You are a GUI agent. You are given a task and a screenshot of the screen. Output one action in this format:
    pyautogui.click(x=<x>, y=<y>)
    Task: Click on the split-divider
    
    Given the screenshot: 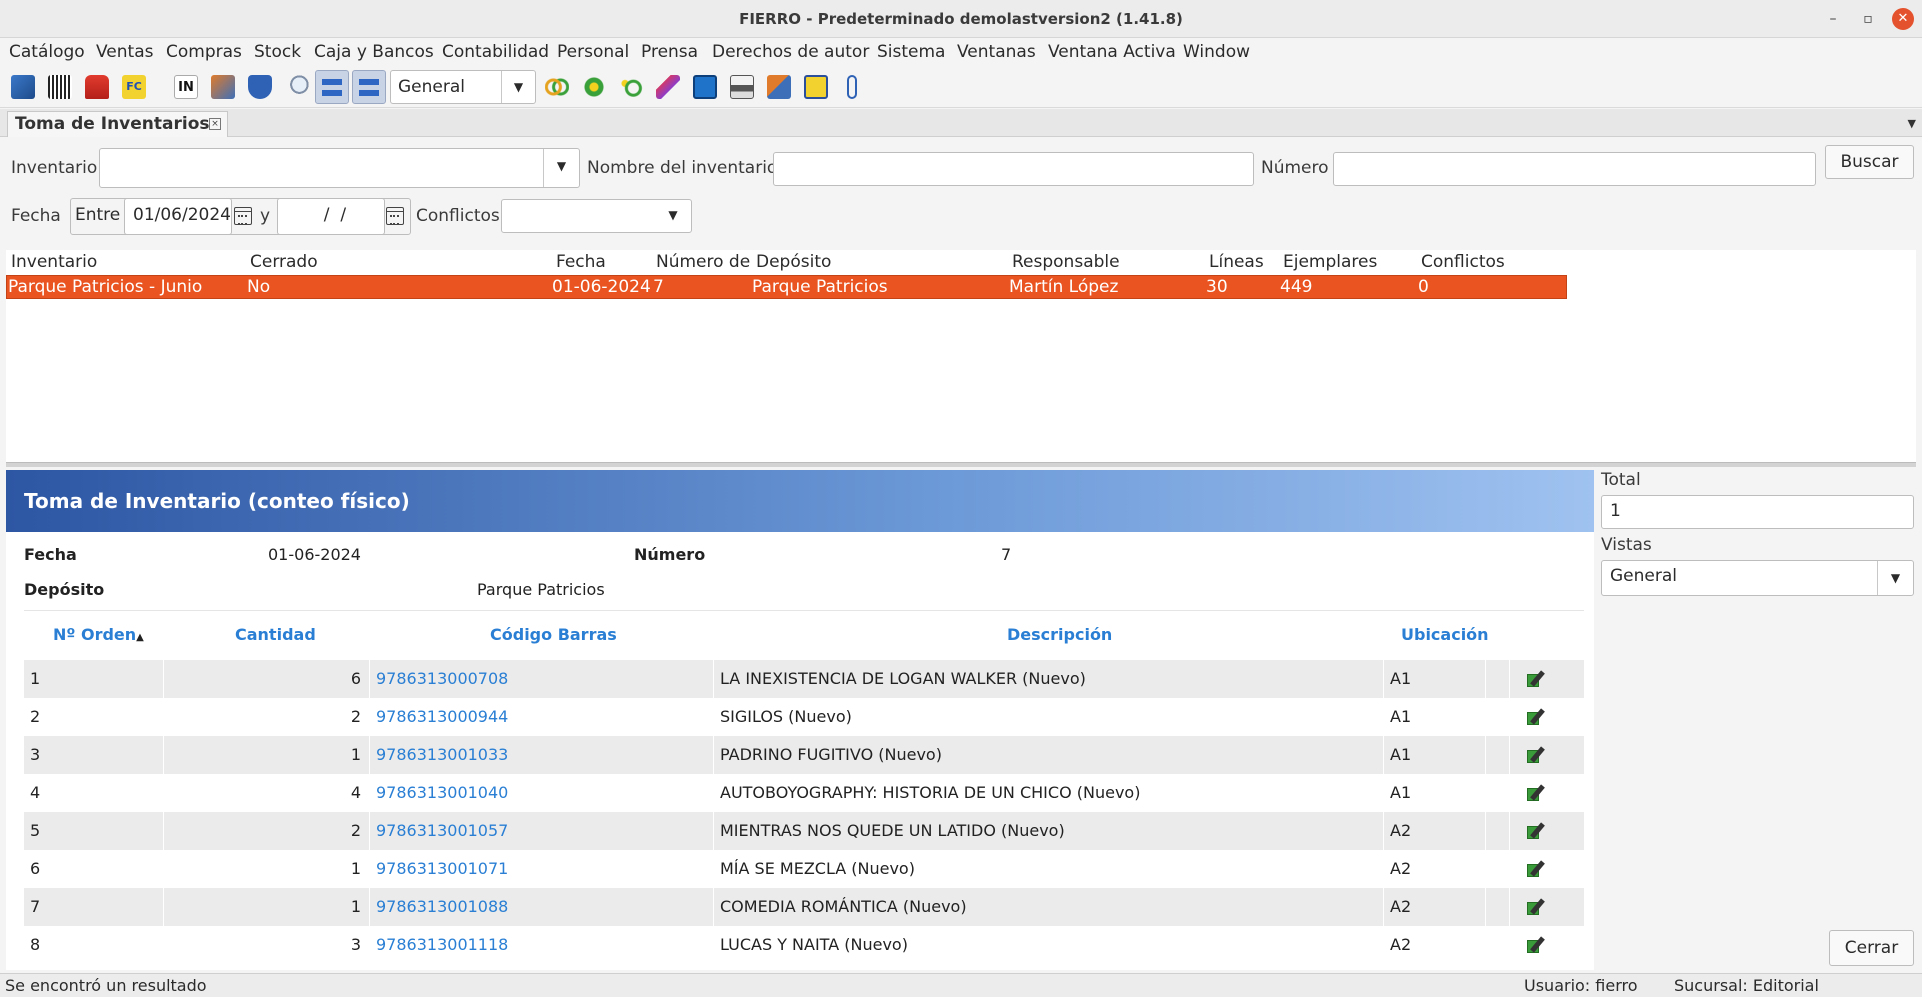 What is the action you would take?
    pyautogui.click(x=961, y=464)
    